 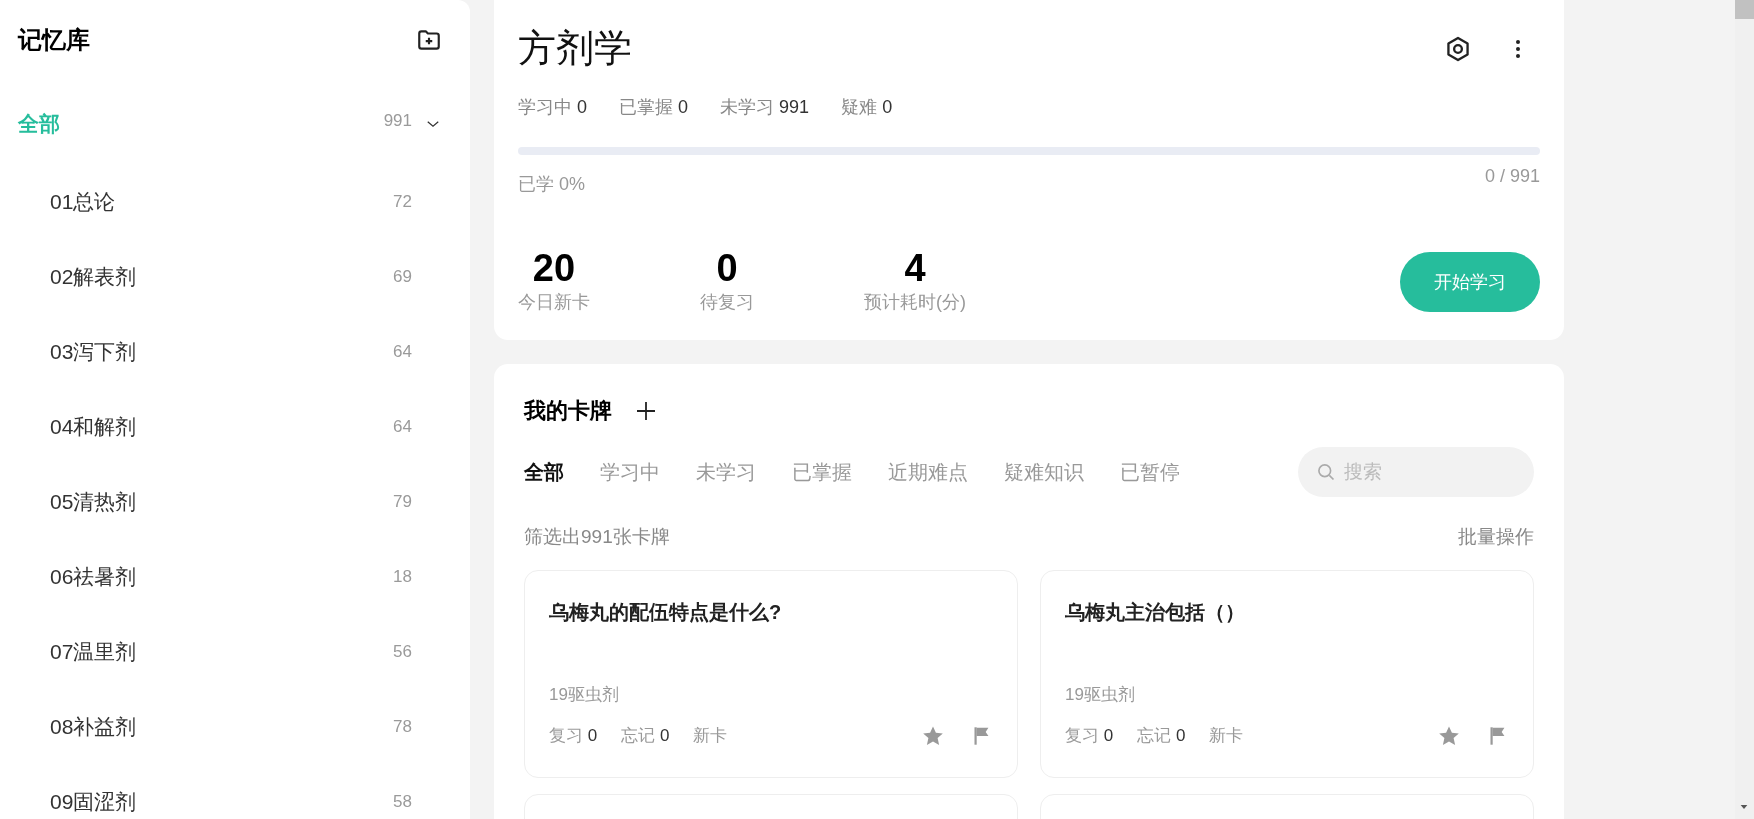 What do you see at coordinates (1155, 612) in the screenshot?
I see `card-question: 乌梅丸主治包括（）` at bounding box center [1155, 612].